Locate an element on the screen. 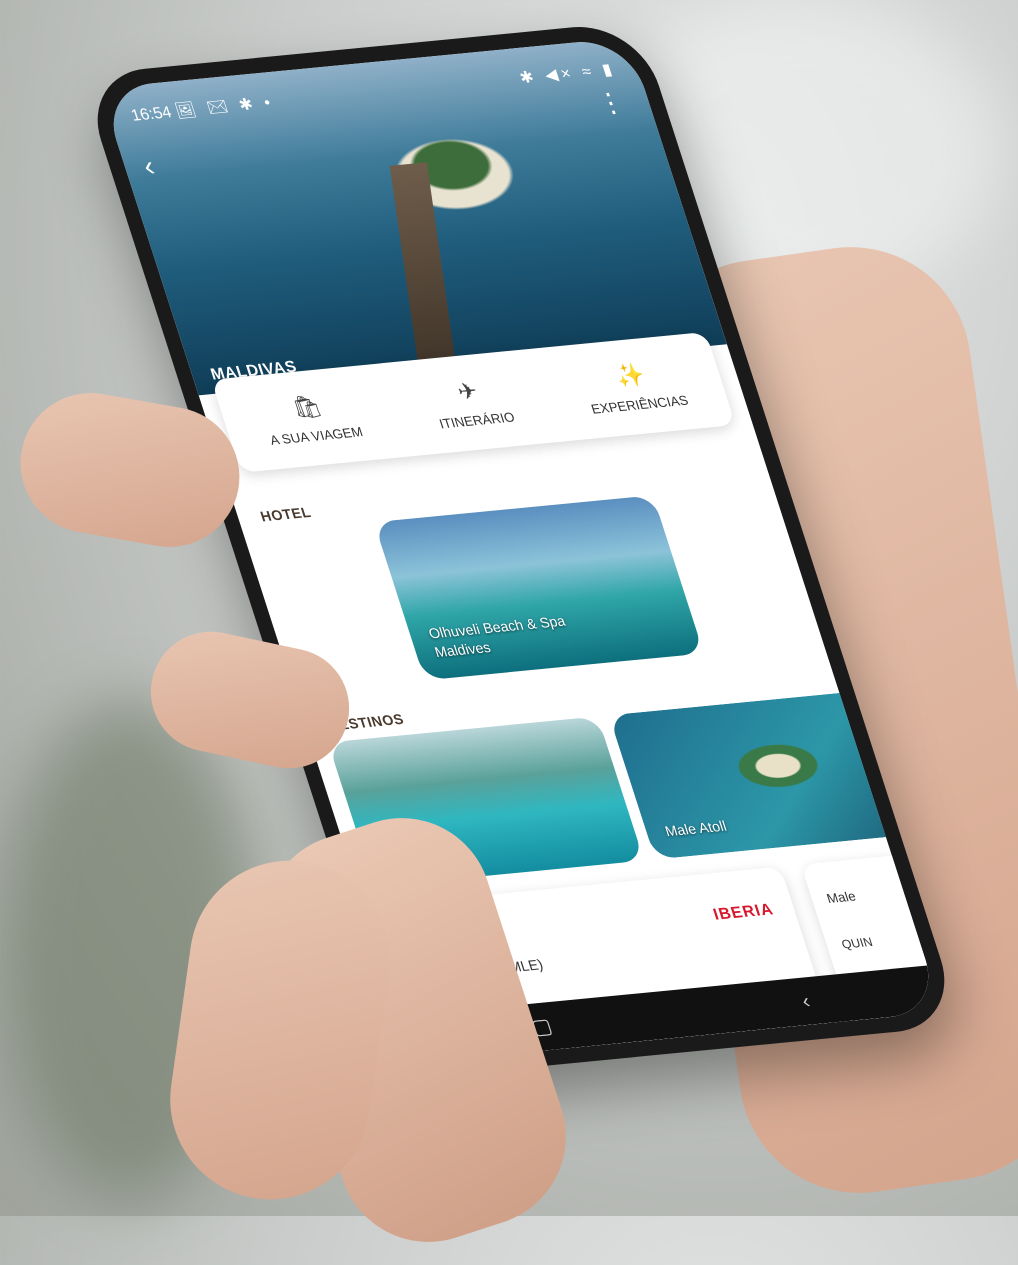 This screenshot has height=1265, width=1018. tab-a-sua-viagem: 🛍 A SUA VIAGEM is located at coordinates (311, 418).